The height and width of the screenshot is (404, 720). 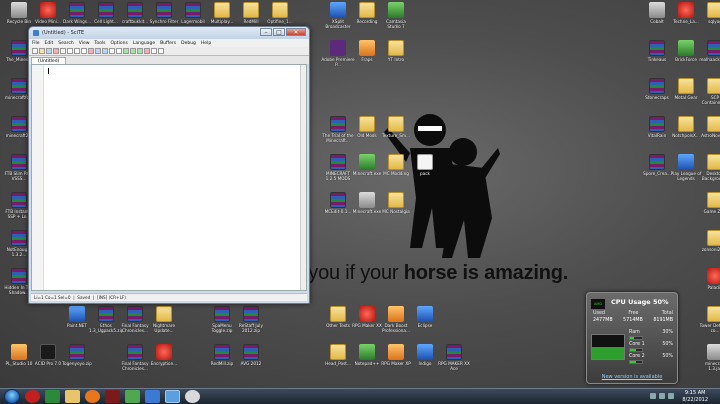 What do you see at coordinates (49, 60) in the screenshot?
I see `tab-untitled: (Untitled)` at bounding box center [49, 60].